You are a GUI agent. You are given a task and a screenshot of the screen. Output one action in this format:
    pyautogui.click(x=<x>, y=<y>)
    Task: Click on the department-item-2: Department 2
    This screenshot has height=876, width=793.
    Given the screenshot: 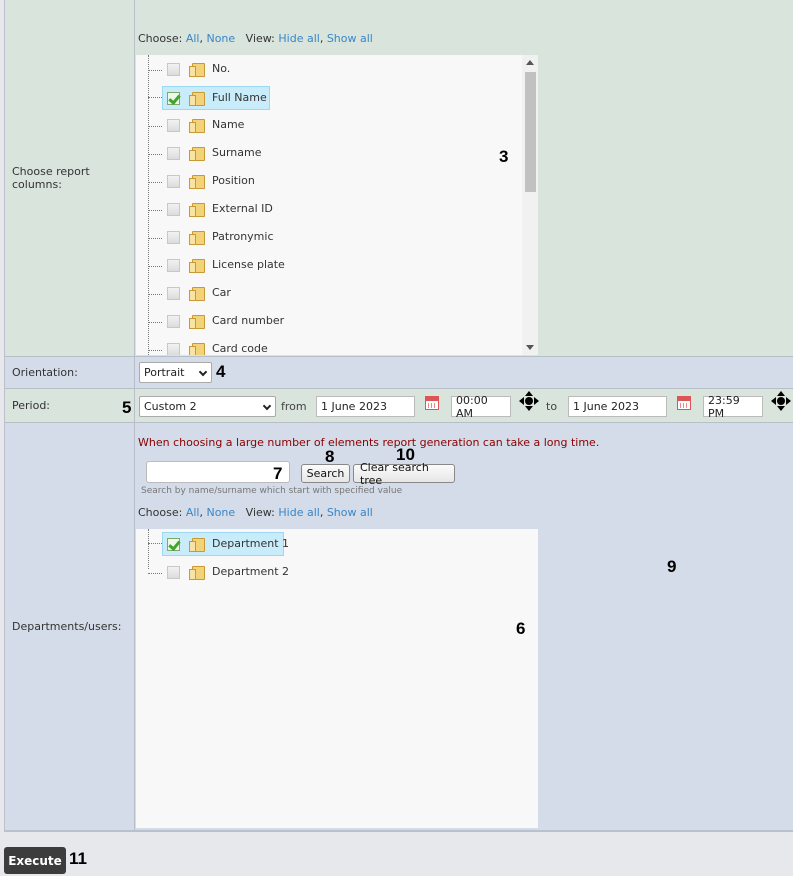 What is the action you would take?
    pyautogui.click(x=286, y=573)
    